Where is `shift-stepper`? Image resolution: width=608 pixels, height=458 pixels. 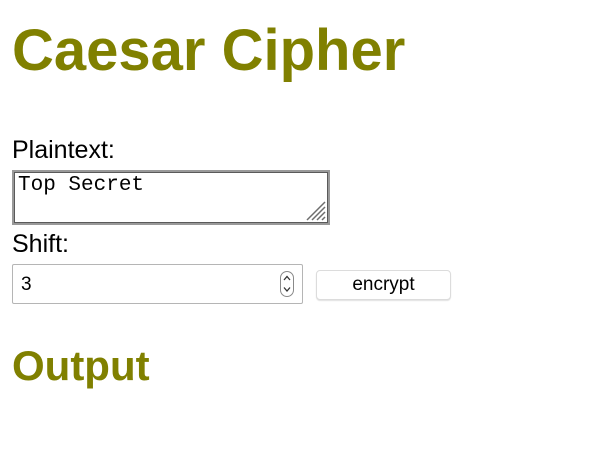 shift-stepper is located at coordinates (287, 284).